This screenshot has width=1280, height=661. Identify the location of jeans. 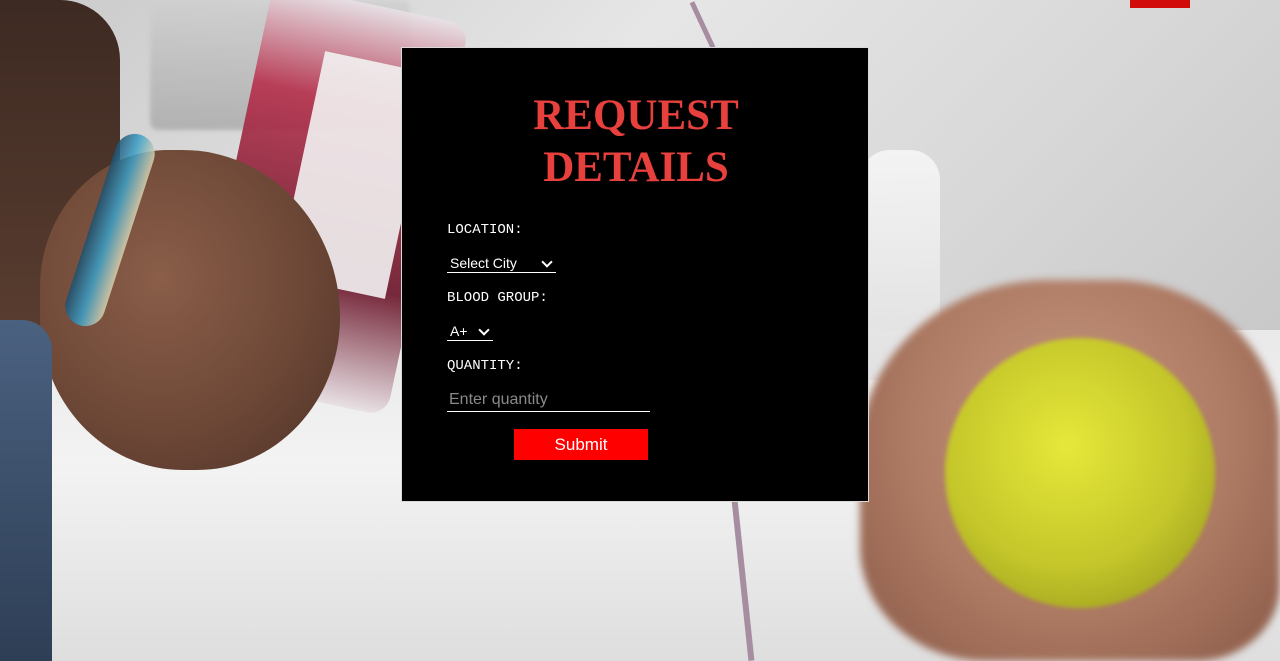
(26, 490).